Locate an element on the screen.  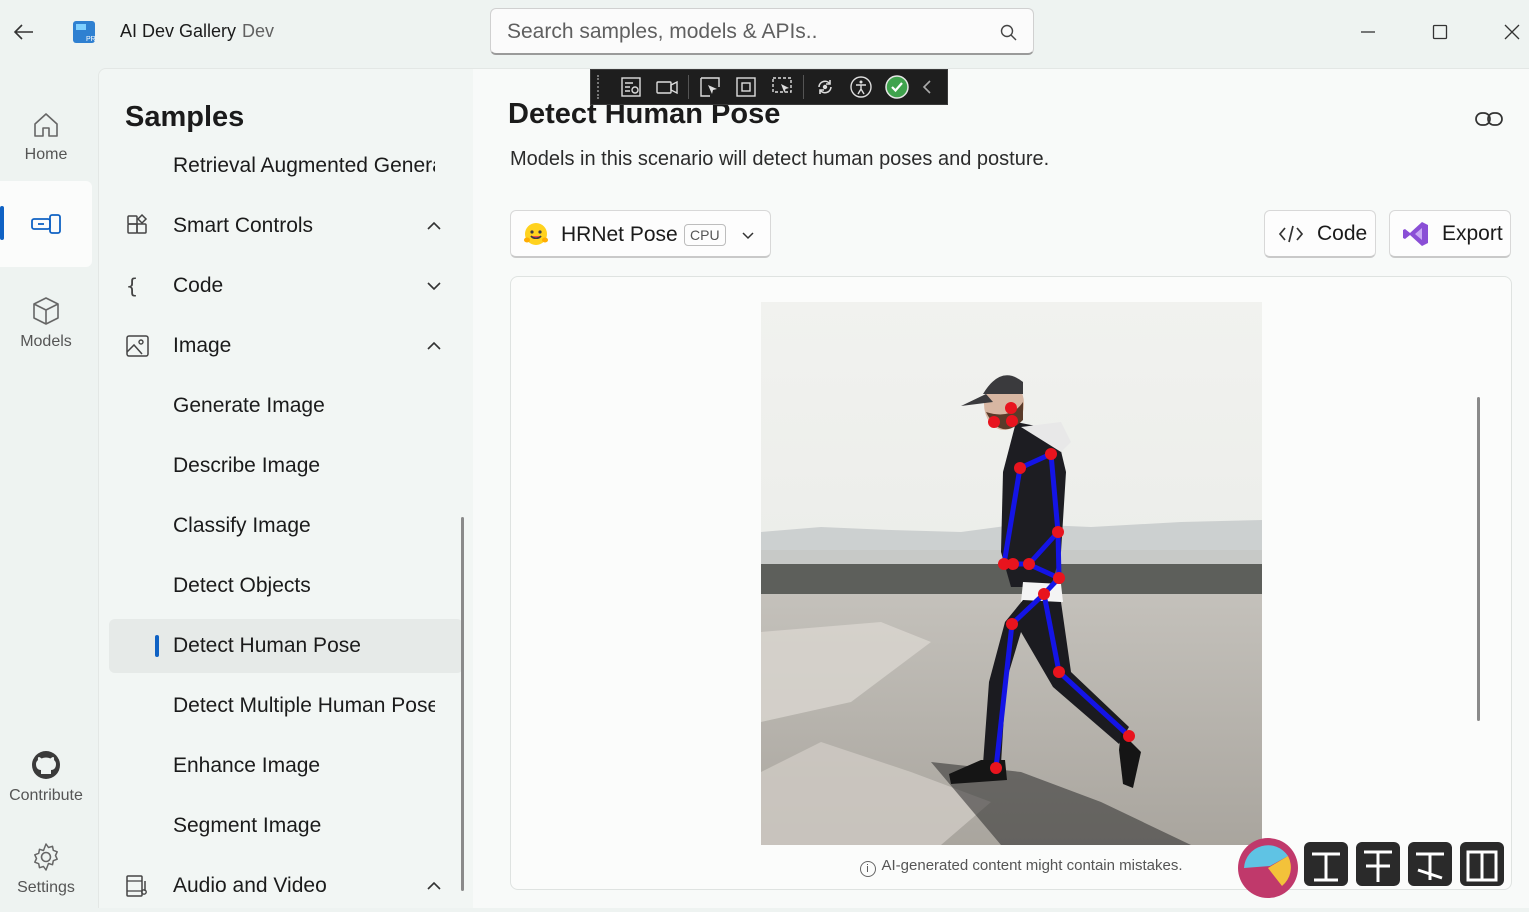
accessibility-icon is located at coordinates (861, 87).